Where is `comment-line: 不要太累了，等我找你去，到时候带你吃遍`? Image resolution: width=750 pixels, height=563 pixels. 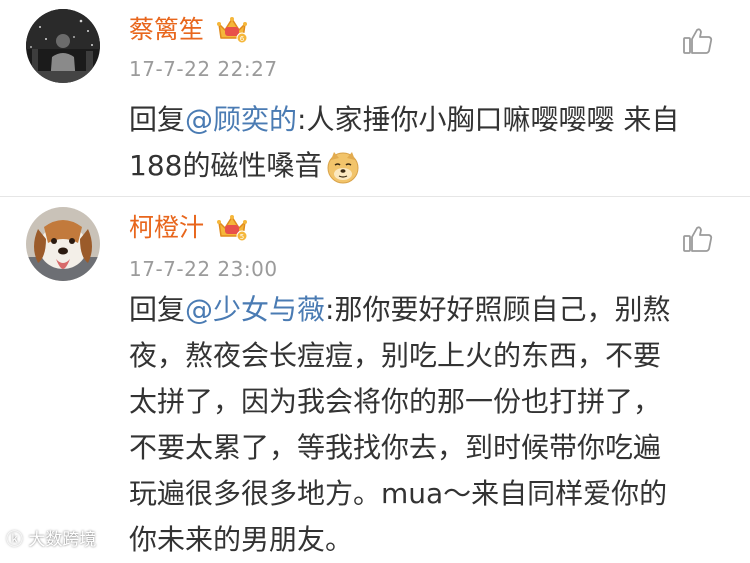 comment-line: 不要太累了，等我找你去，到时候带你吃遍 is located at coordinates (395, 447).